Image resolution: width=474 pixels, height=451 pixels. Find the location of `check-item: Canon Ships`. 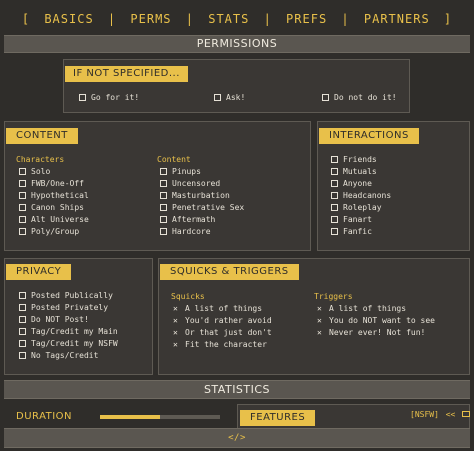

check-item: Canon Ships is located at coordinates (51, 208).